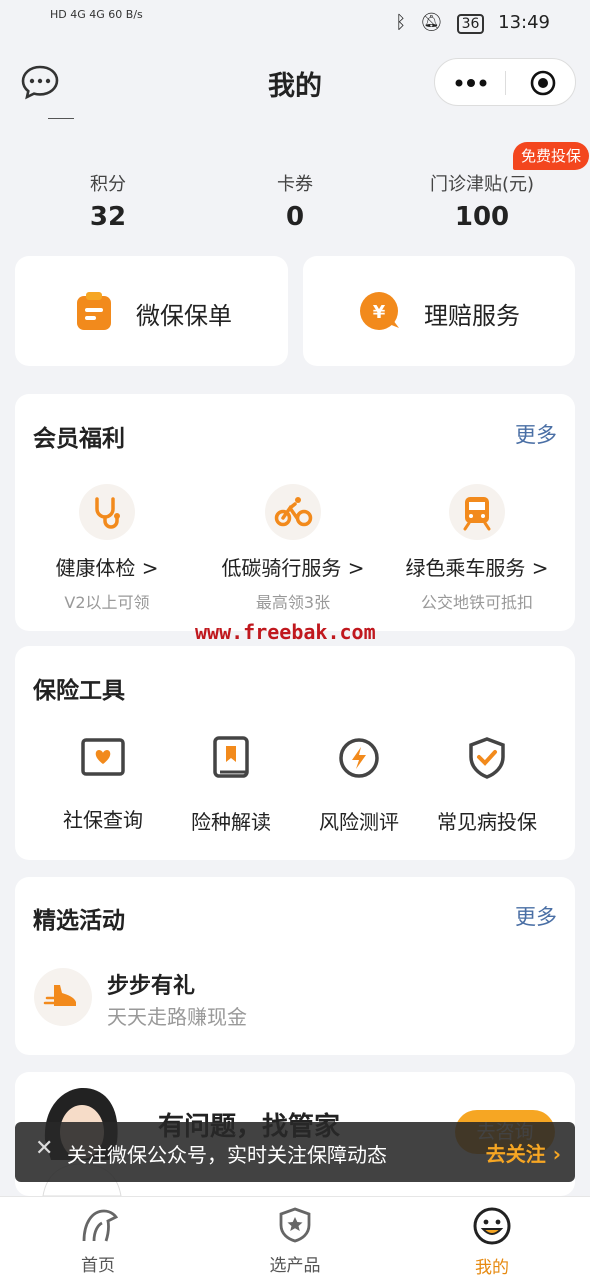 The image size is (590, 1281). I want to click on stat-coupons: 卡券 0, so click(295, 201).